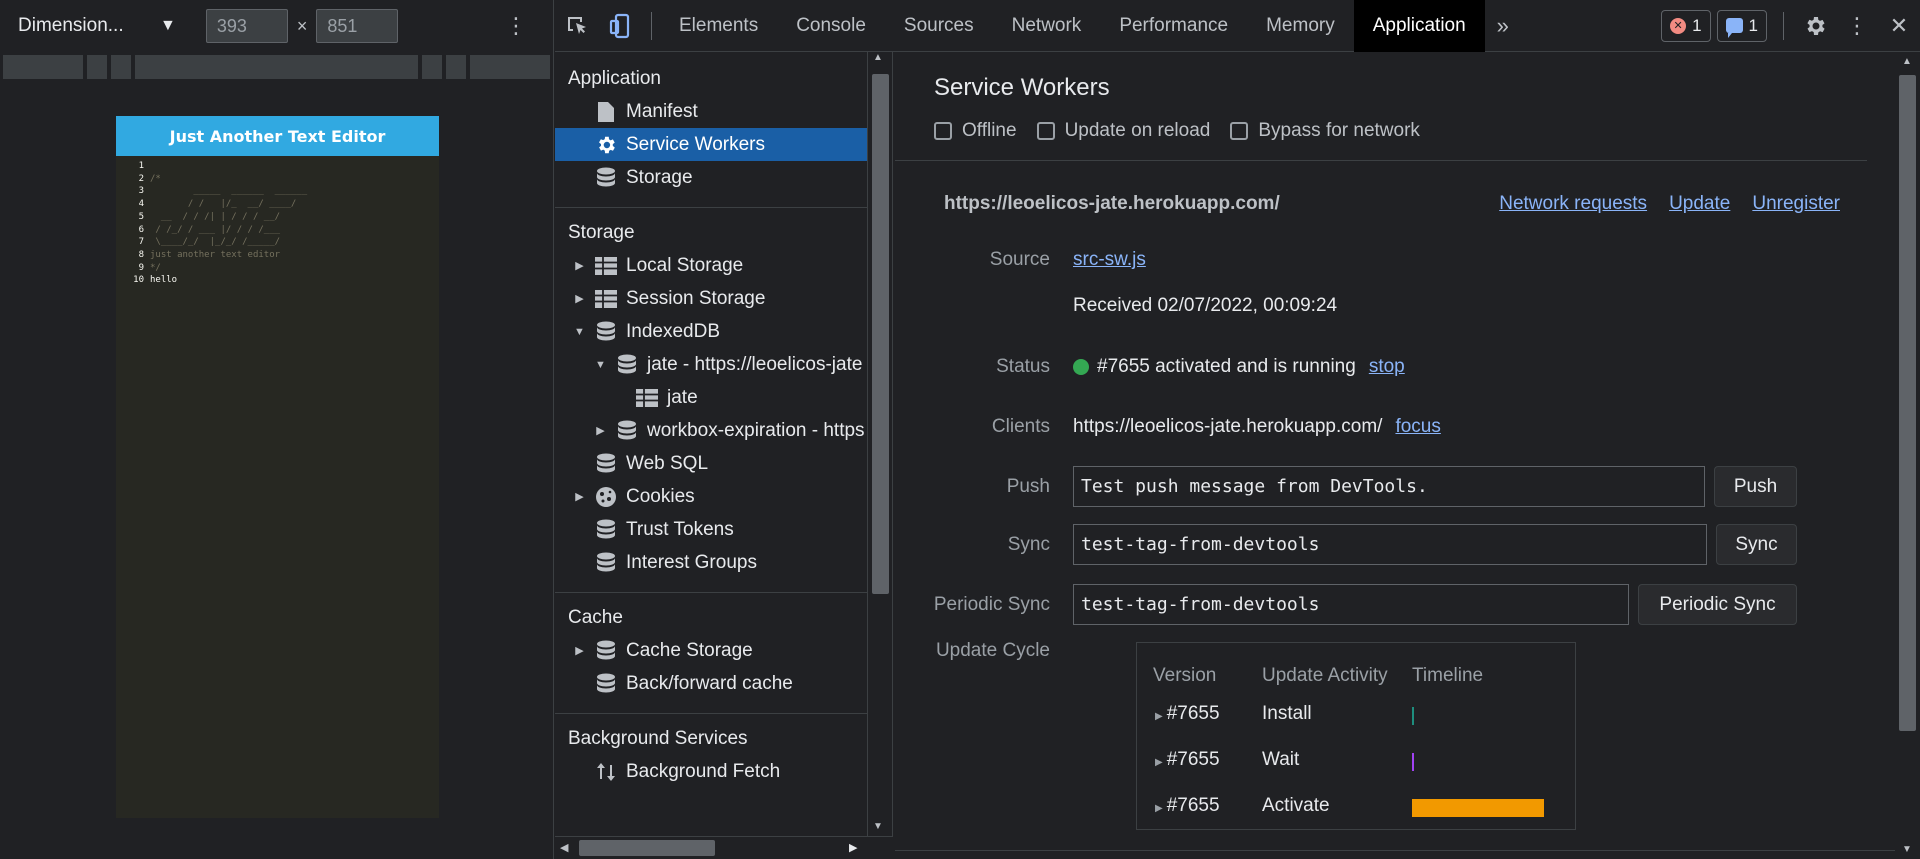  Describe the element at coordinates (357, 26) in the screenshot. I see `height-input` at that location.